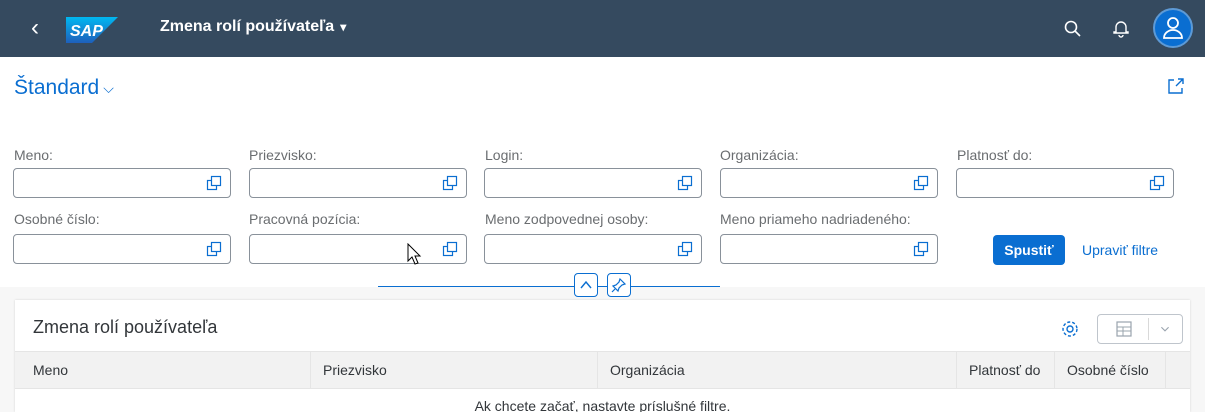  I want to click on filter-label-organizacia: Organizácia:, so click(759, 155).